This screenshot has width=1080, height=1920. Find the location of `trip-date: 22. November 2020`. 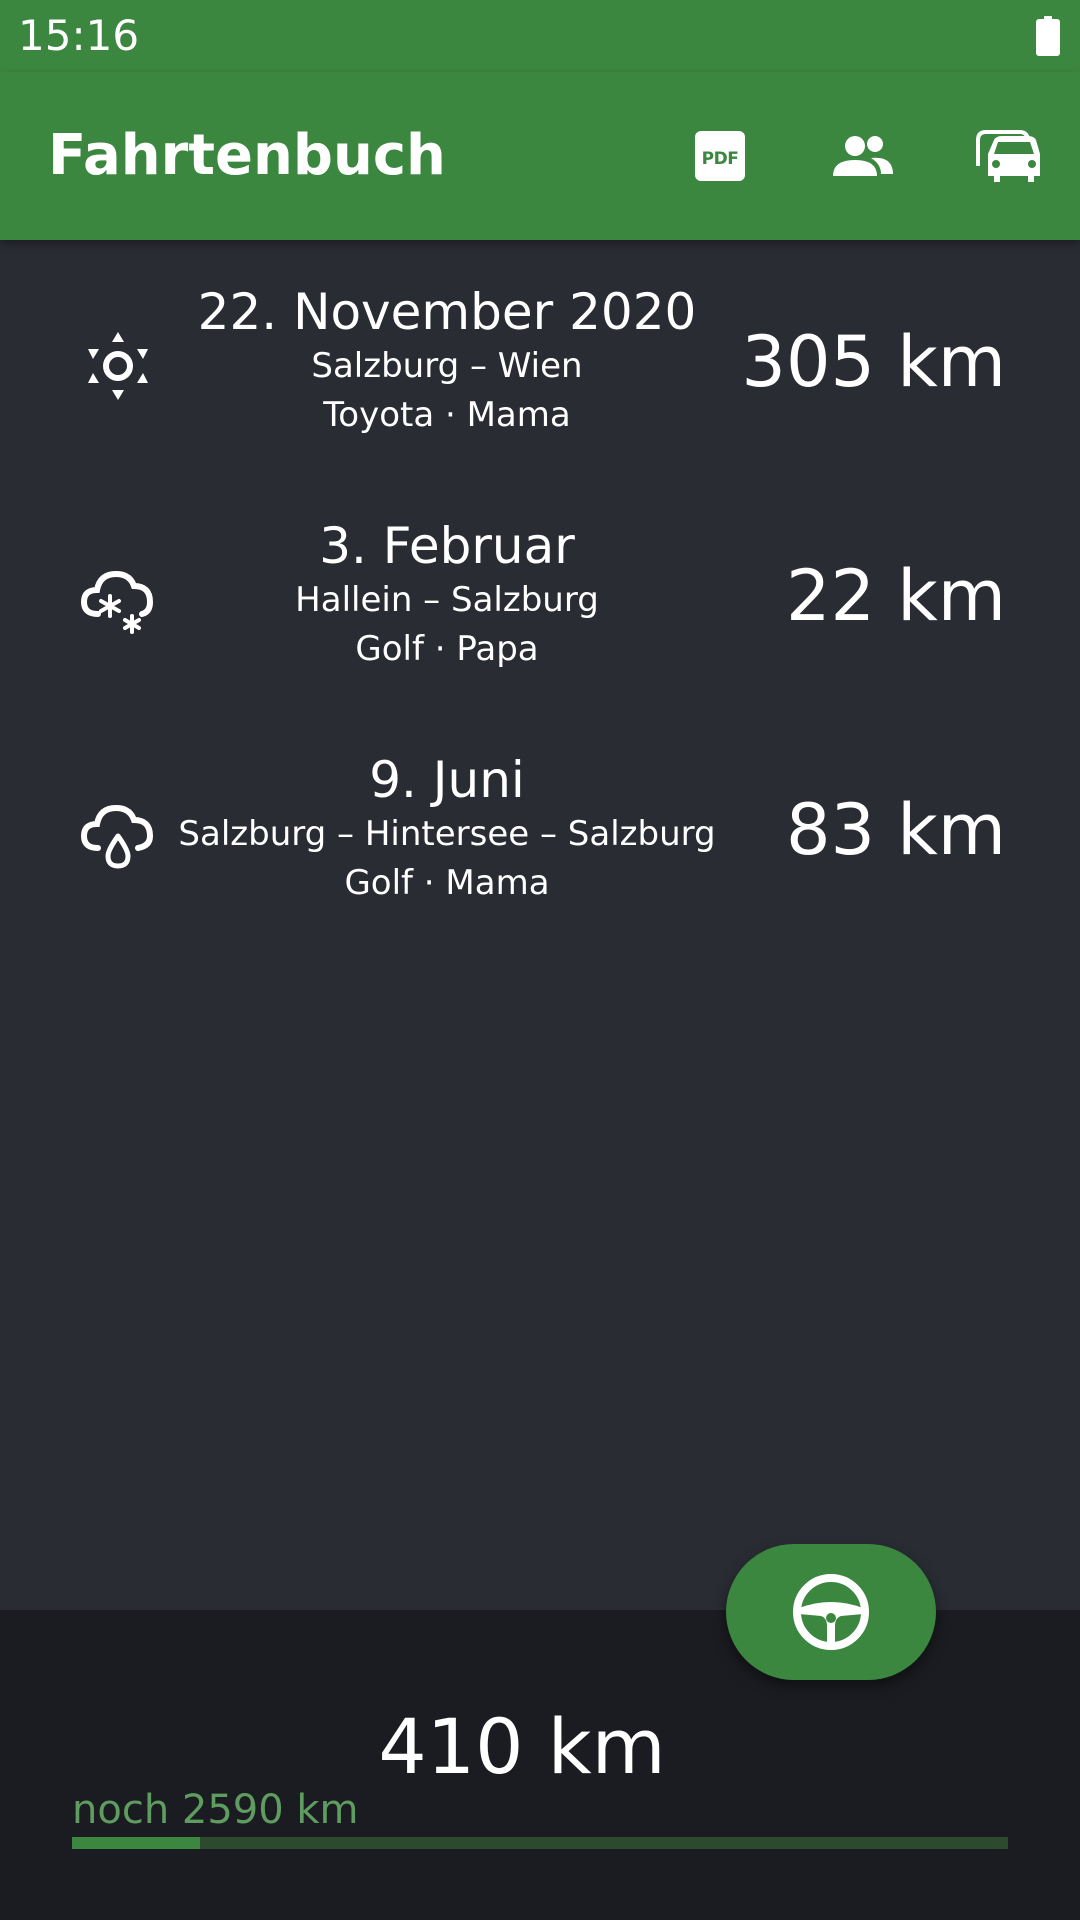

trip-date: 22. November 2020 is located at coordinates (447, 312).